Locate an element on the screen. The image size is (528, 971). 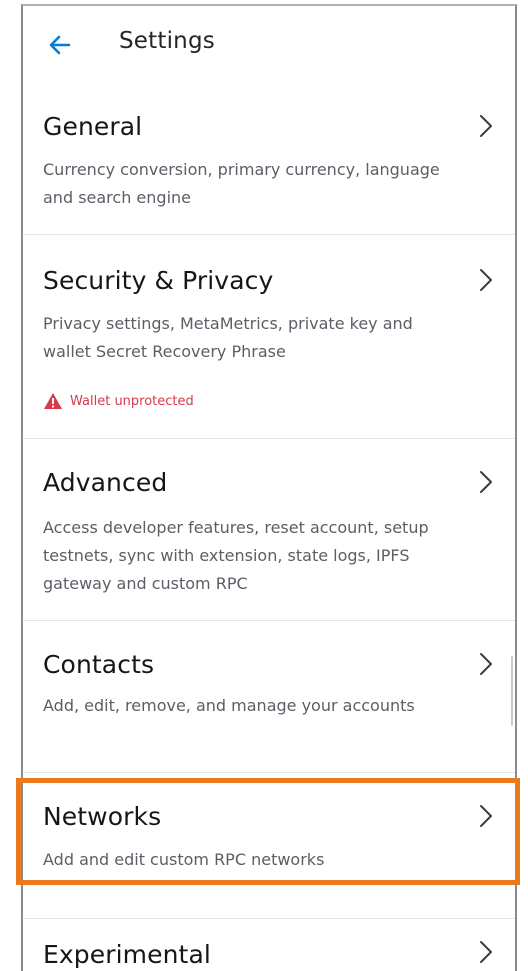
wallet-warning: Wallet unprotected is located at coordinates (118, 401).